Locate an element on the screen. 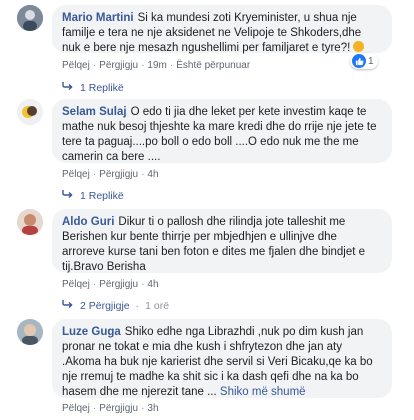  reaction-count: 1 is located at coordinates (371, 61).